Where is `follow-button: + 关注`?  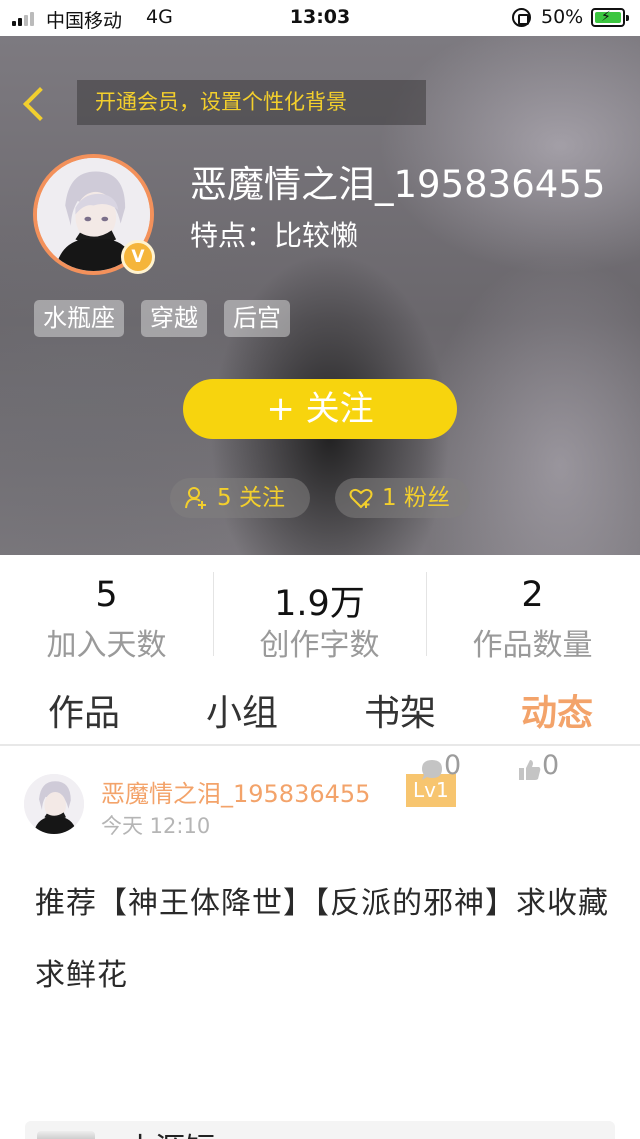 follow-button: + 关注 is located at coordinates (320, 409).